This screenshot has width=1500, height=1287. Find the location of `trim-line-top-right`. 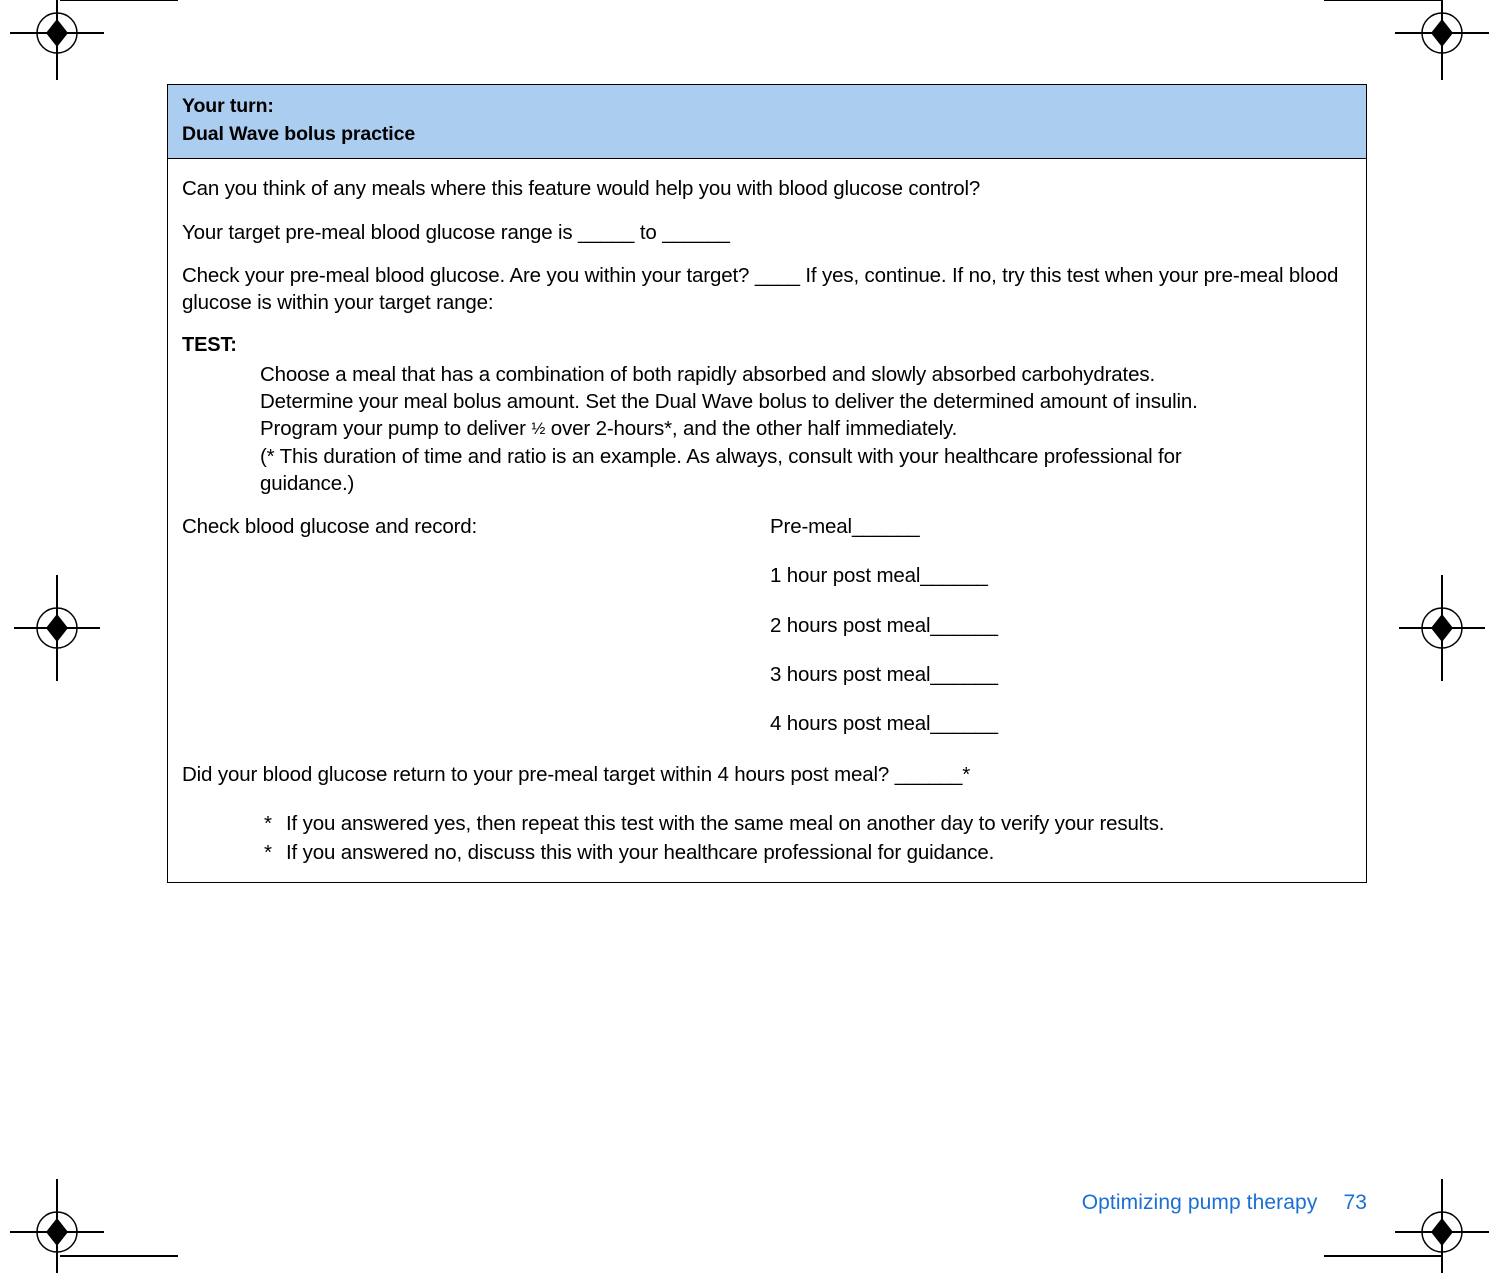

trim-line-top-right is located at coordinates (1383, 0).